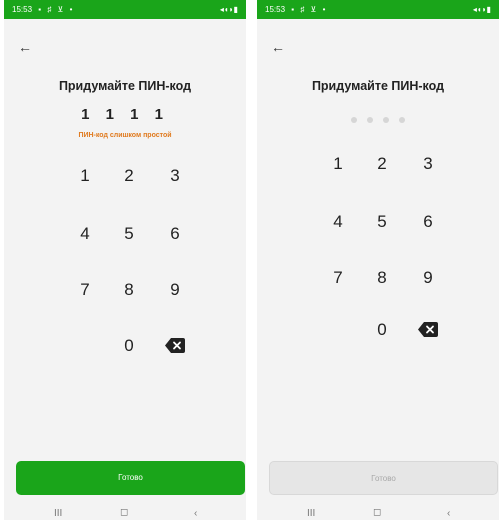 The height and width of the screenshot is (520, 499). What do you see at coordinates (125, 135) in the screenshot?
I see `pin-error-message: ПИН-код слишком простой` at bounding box center [125, 135].